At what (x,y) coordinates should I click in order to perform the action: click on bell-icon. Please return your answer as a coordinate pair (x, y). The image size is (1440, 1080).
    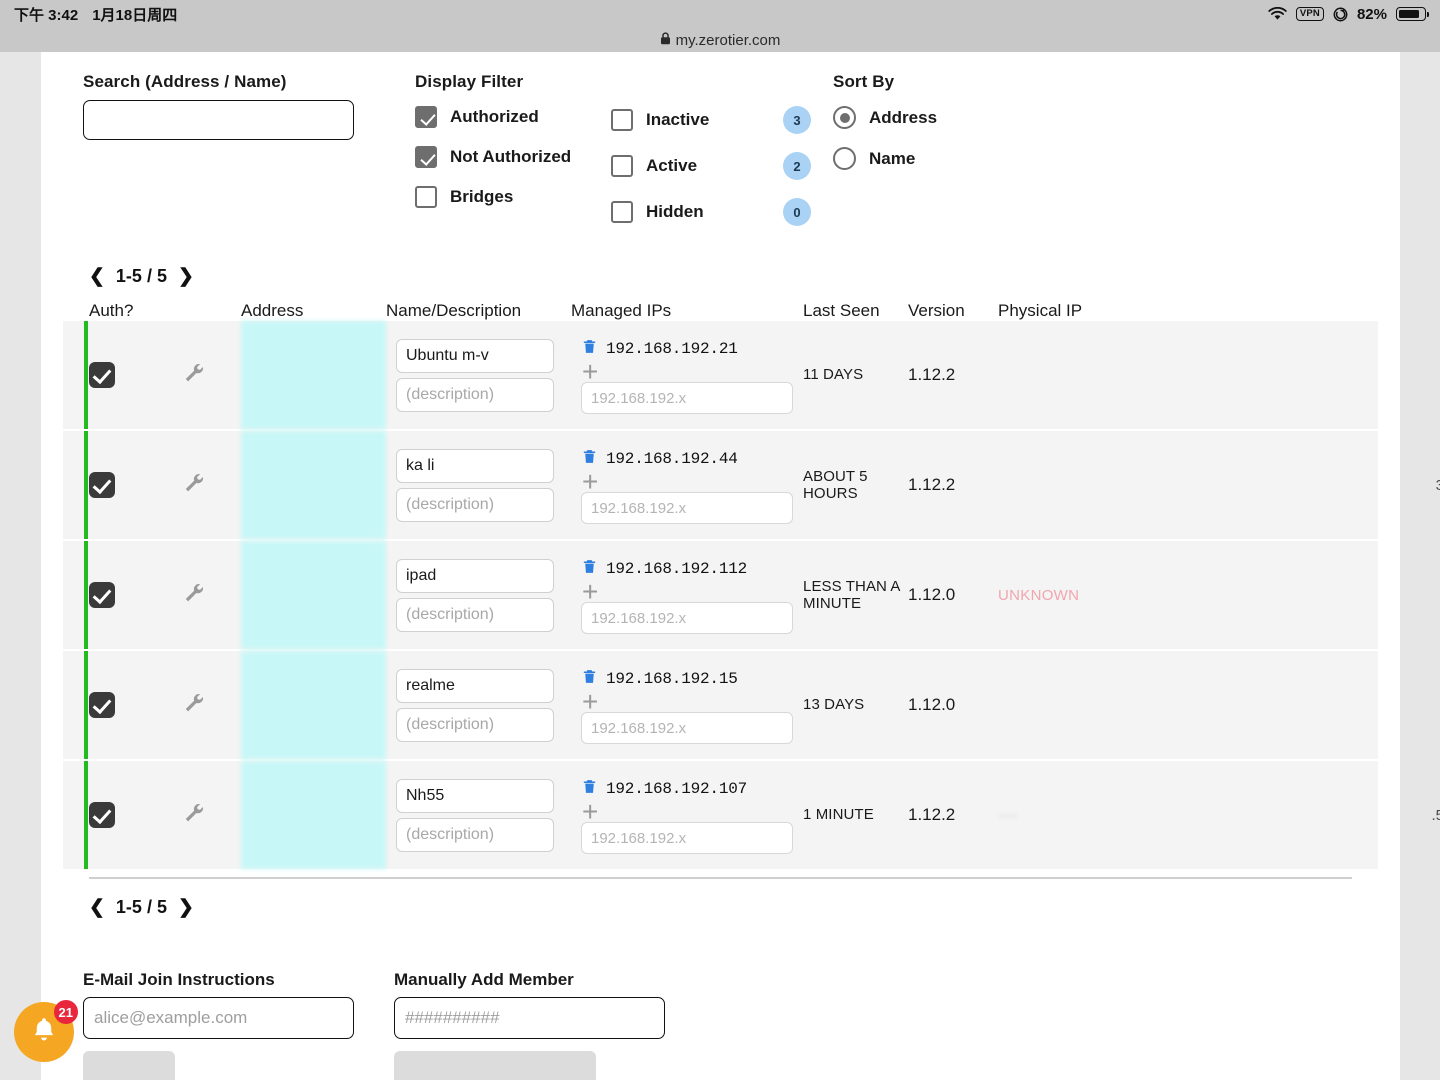
    Looking at the image, I should click on (44, 1032).